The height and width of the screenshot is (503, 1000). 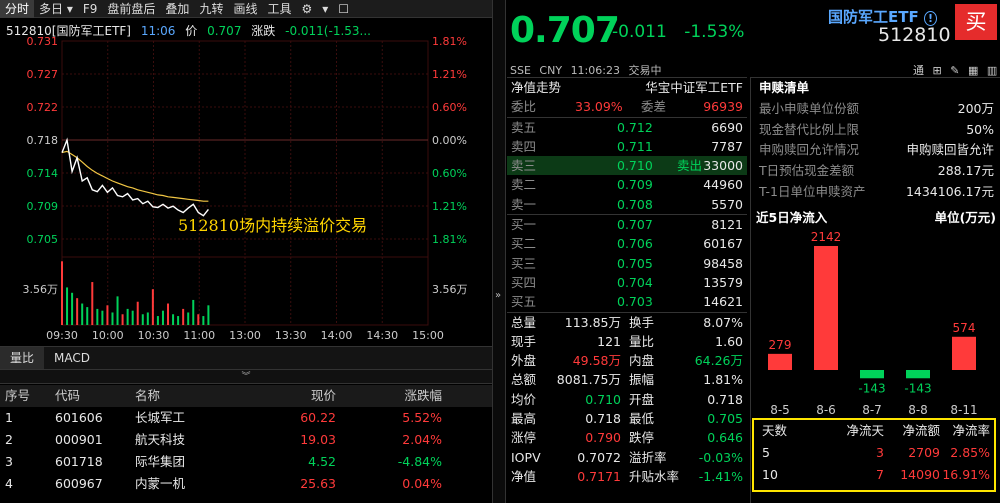 I want to click on purchase-value: 1434106.17元, so click(x=949, y=191).